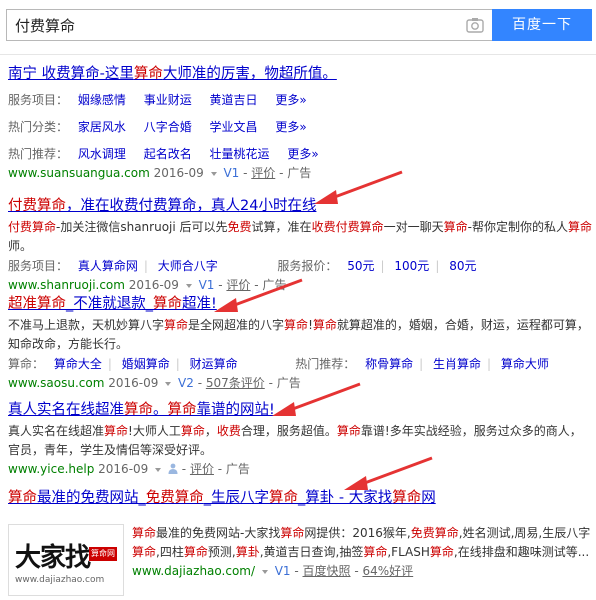  What do you see at coordinates (173, 468) in the screenshot?
I see `user-icon` at bounding box center [173, 468].